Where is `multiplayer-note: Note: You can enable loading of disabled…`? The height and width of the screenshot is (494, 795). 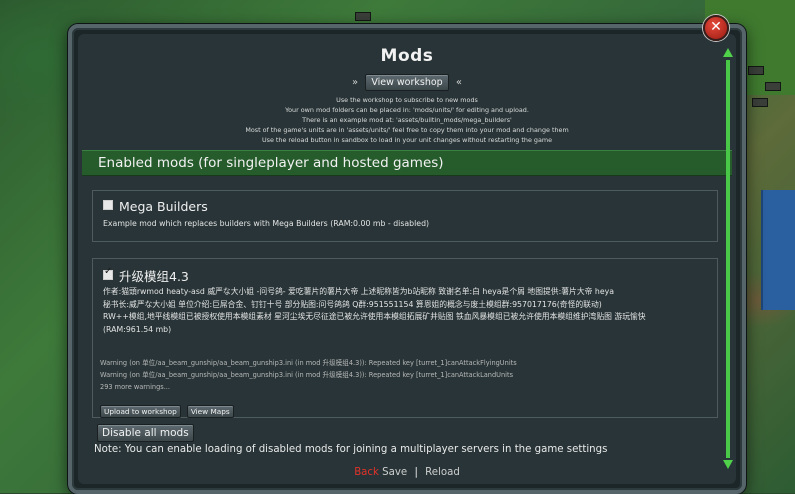
multiplayer-note: Note: You can enable loading of disabled… is located at coordinates (351, 449).